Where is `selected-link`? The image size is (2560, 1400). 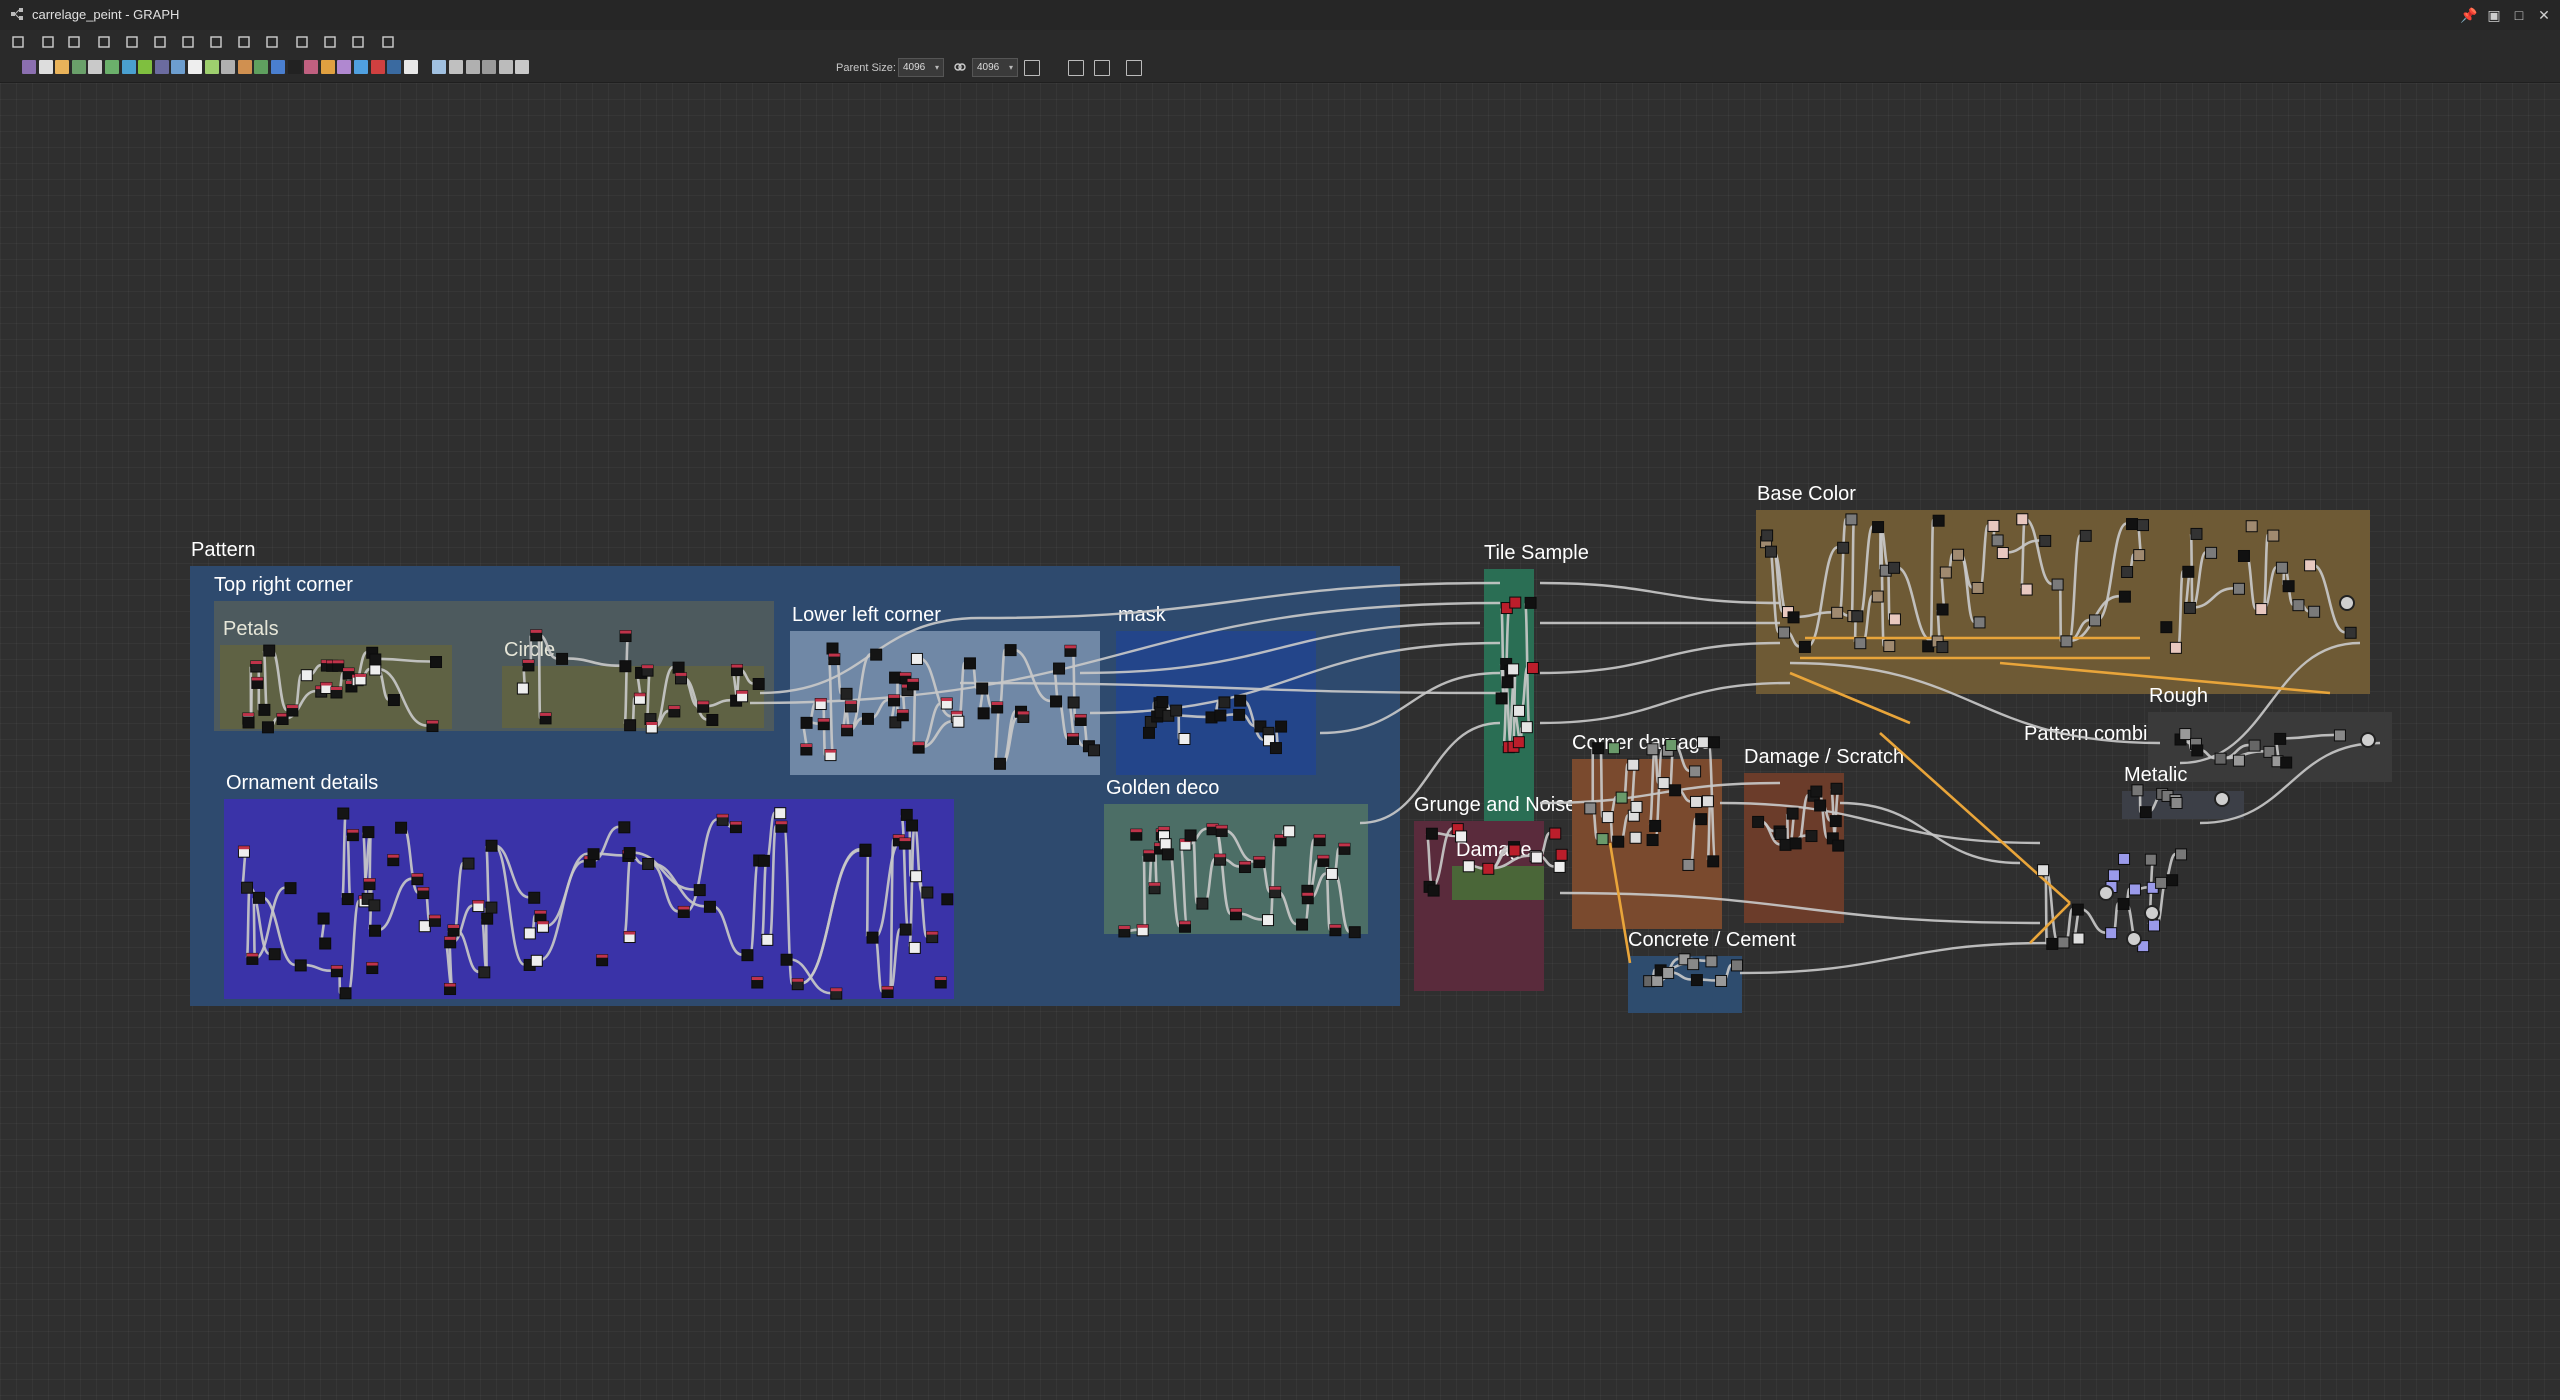 selected-link is located at coordinates (1975, 818).